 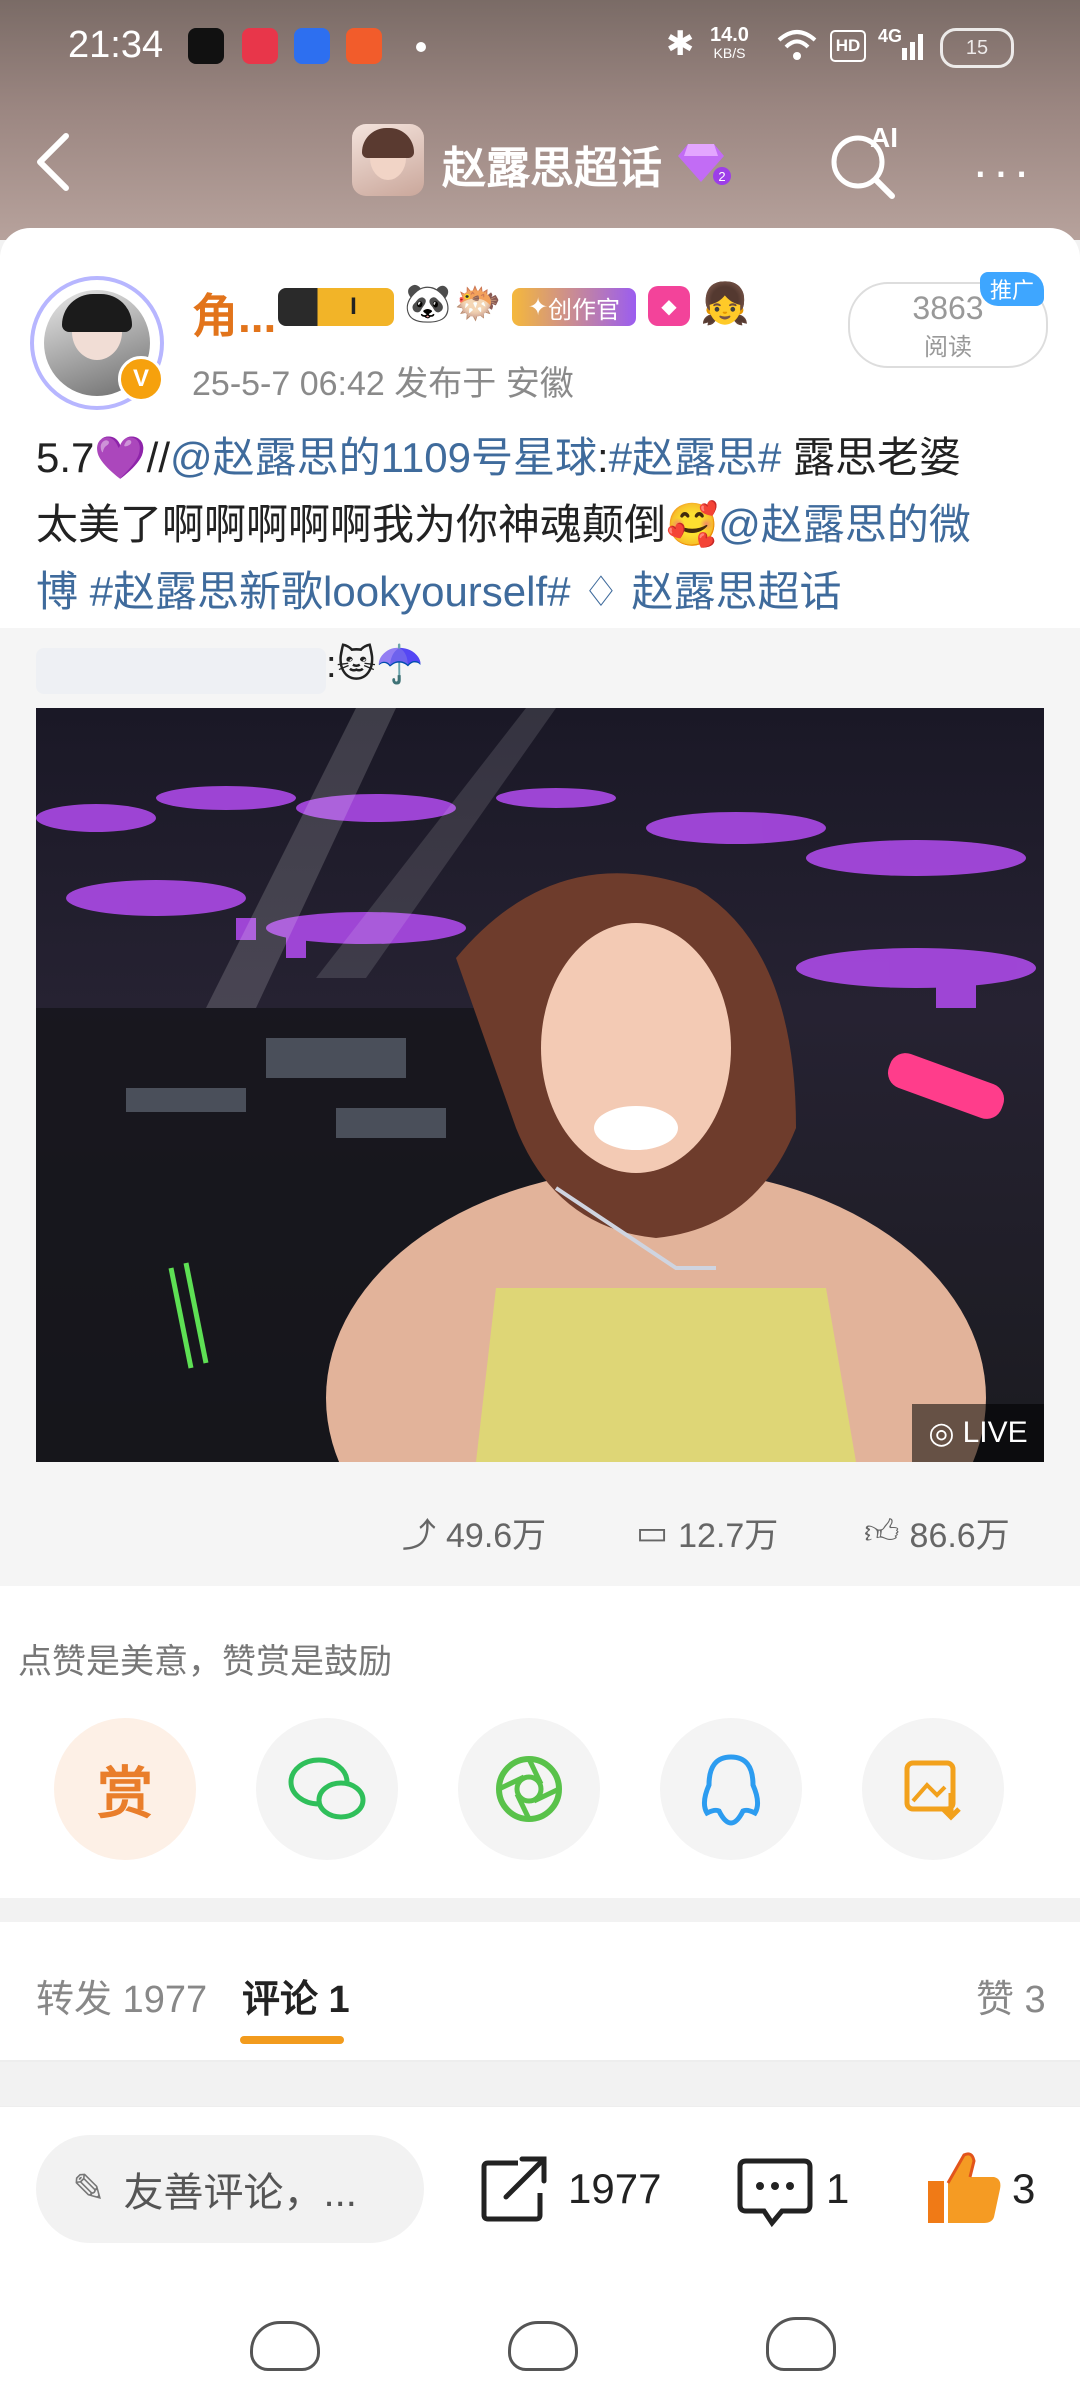 I want to click on shopping-app-icon, so click(x=364, y=46).